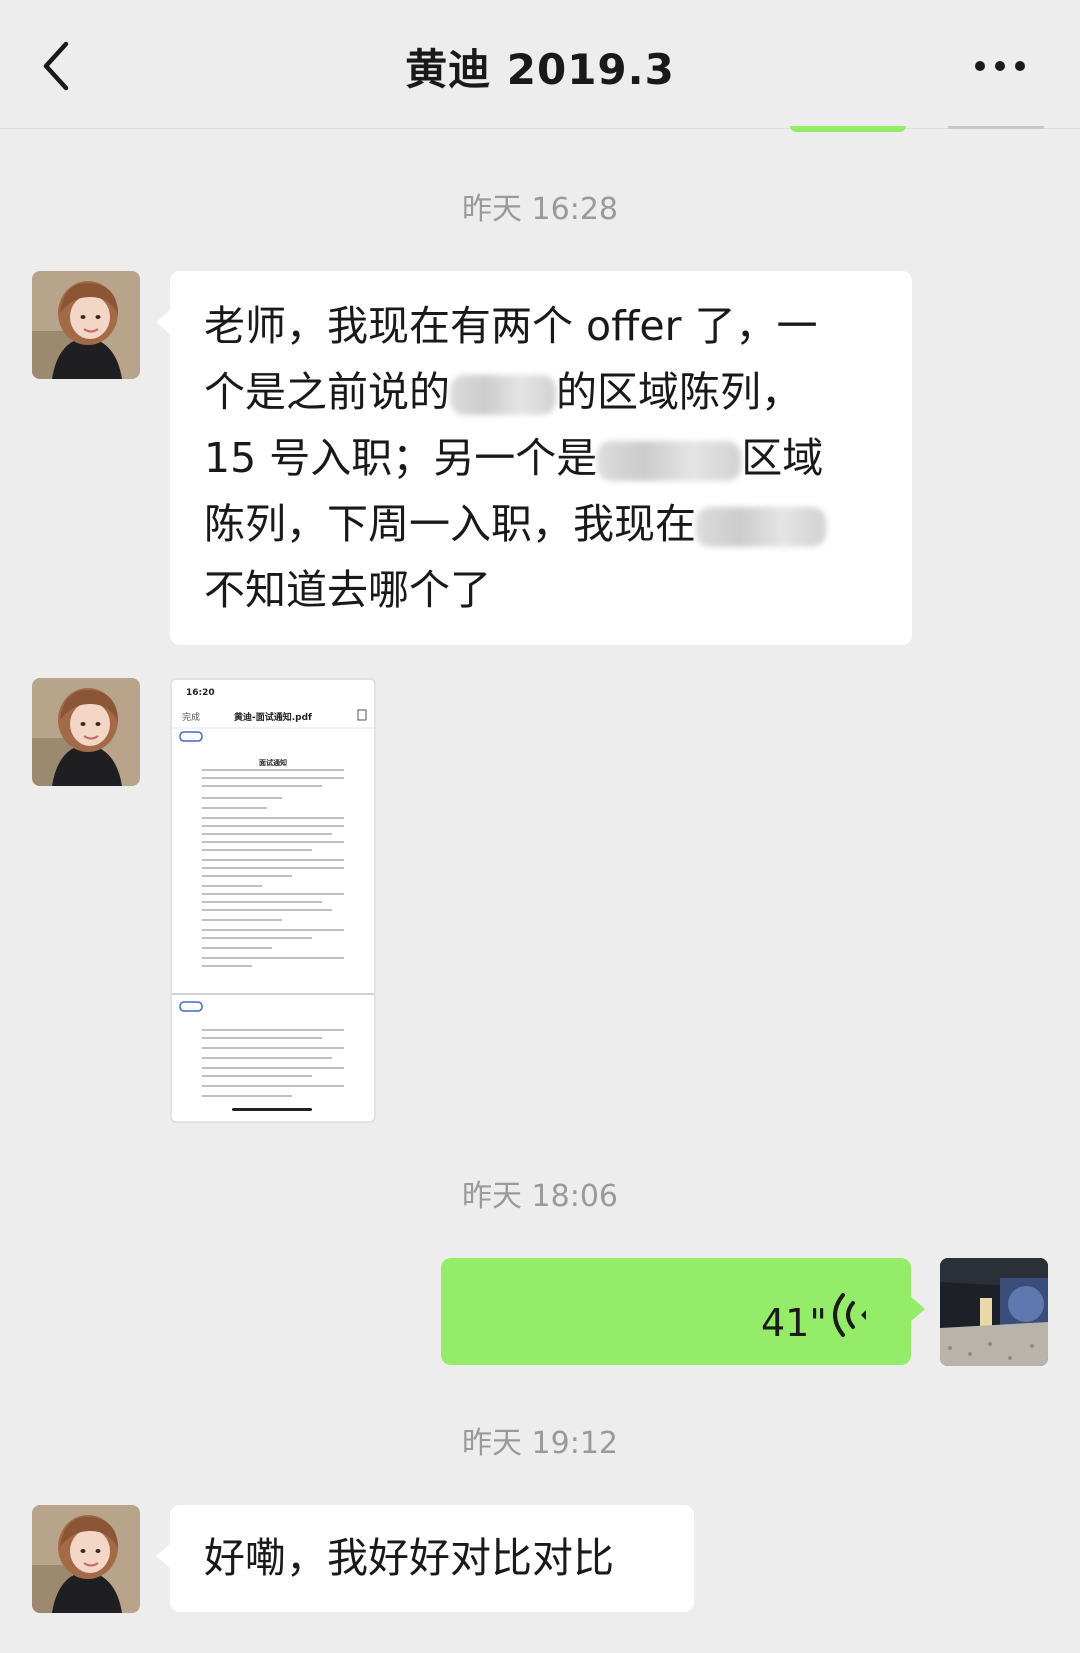 The image size is (1080, 1653). I want to click on message-text: 好嘞，我好好对比对比, so click(409, 1558).